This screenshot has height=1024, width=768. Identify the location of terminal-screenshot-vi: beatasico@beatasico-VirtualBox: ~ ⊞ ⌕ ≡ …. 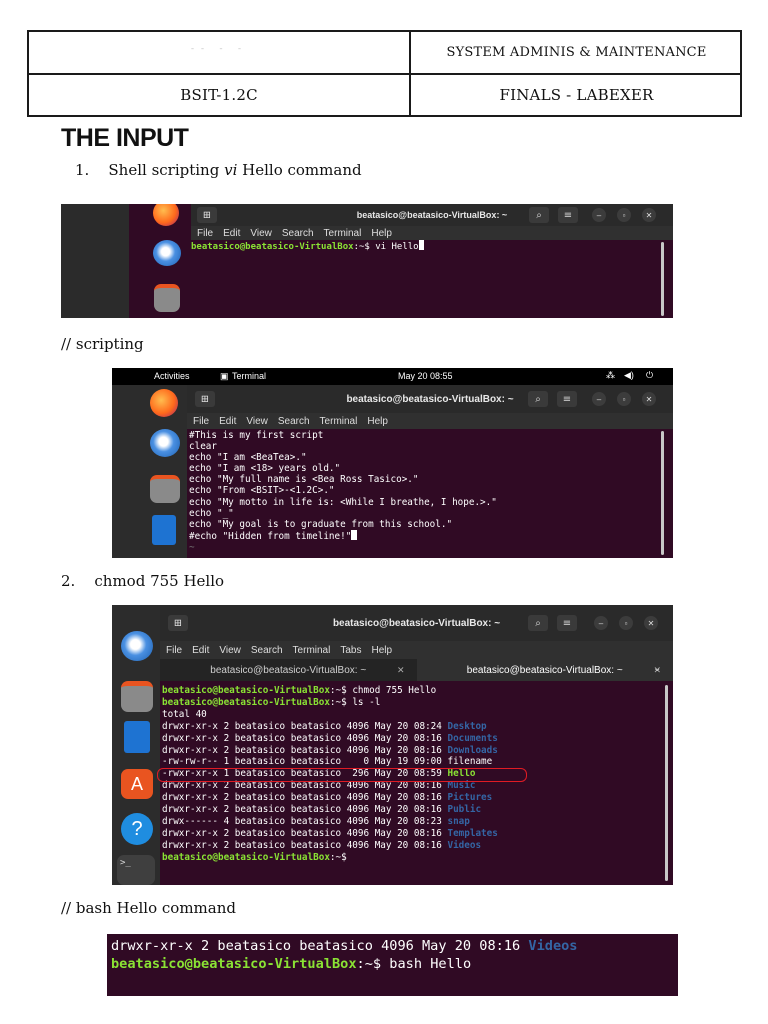
(367, 261).